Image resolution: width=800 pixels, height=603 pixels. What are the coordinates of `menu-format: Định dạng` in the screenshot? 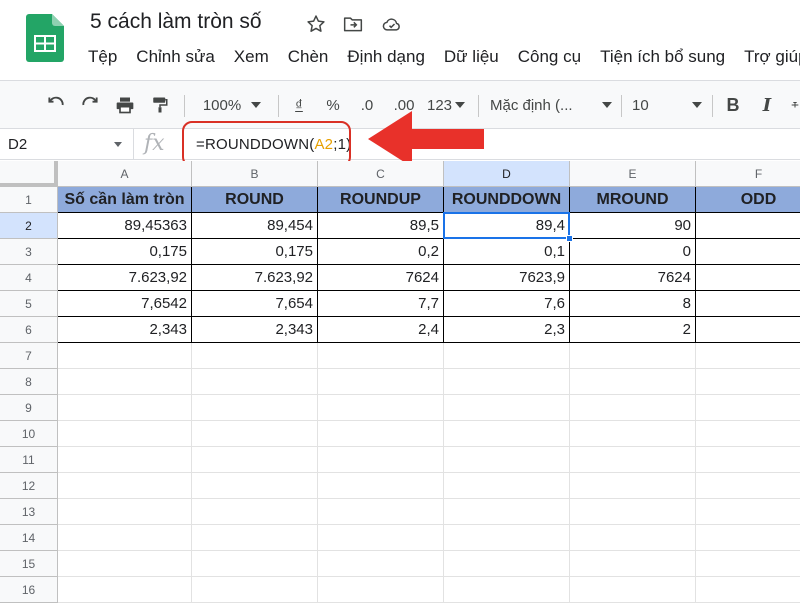 It's located at (386, 57).